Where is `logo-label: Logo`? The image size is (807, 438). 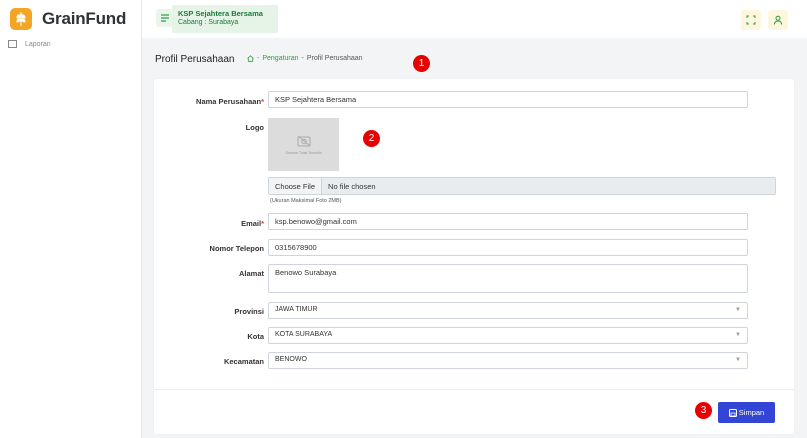 logo-label: Logo is located at coordinates (254, 127).